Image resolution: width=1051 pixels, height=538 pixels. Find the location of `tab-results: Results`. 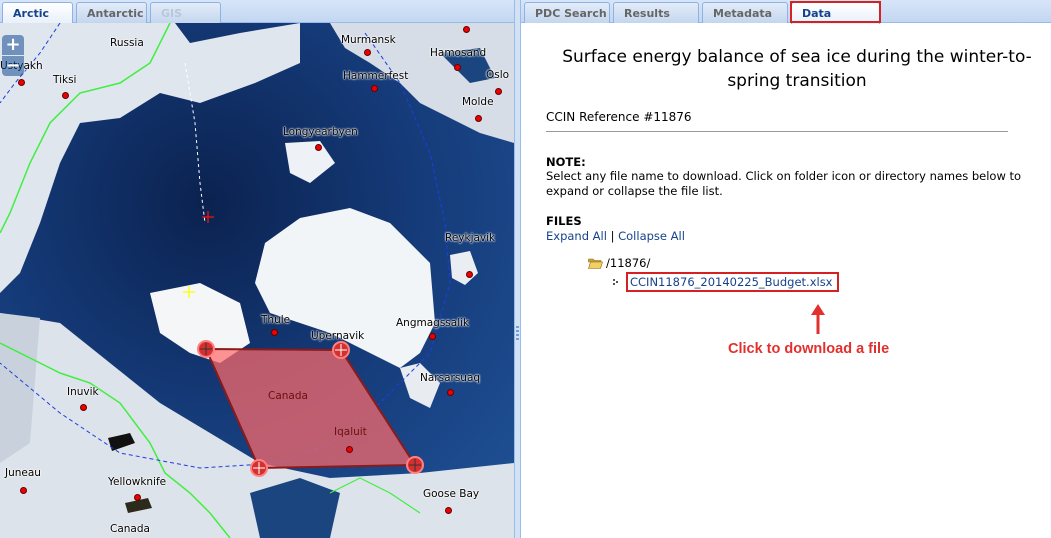

tab-results: Results is located at coordinates (656, 12).